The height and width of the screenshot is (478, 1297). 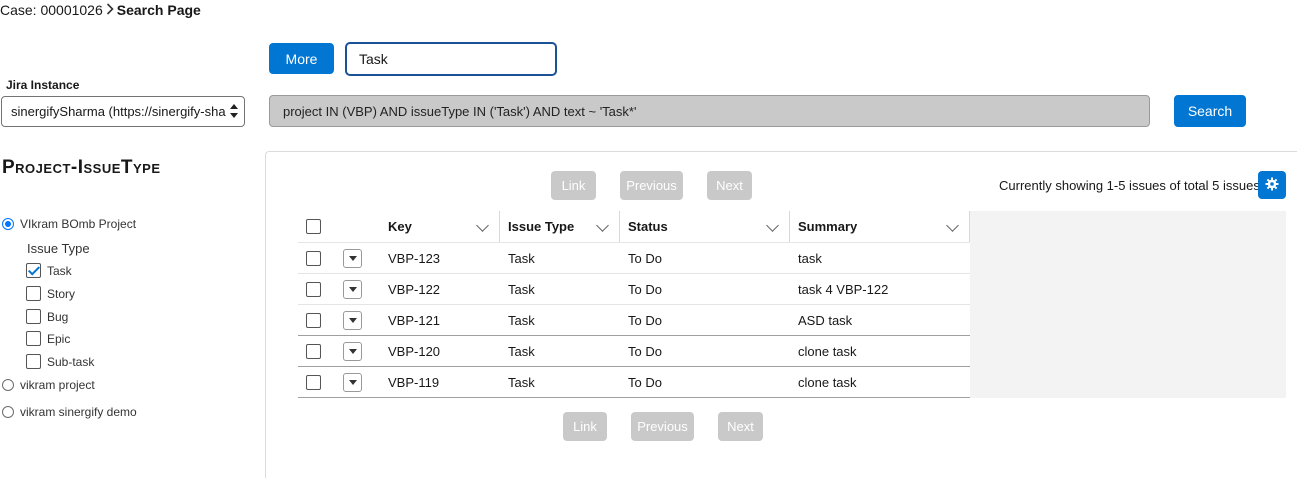 I want to click on issue-type-epic: Epic, so click(x=48, y=338).